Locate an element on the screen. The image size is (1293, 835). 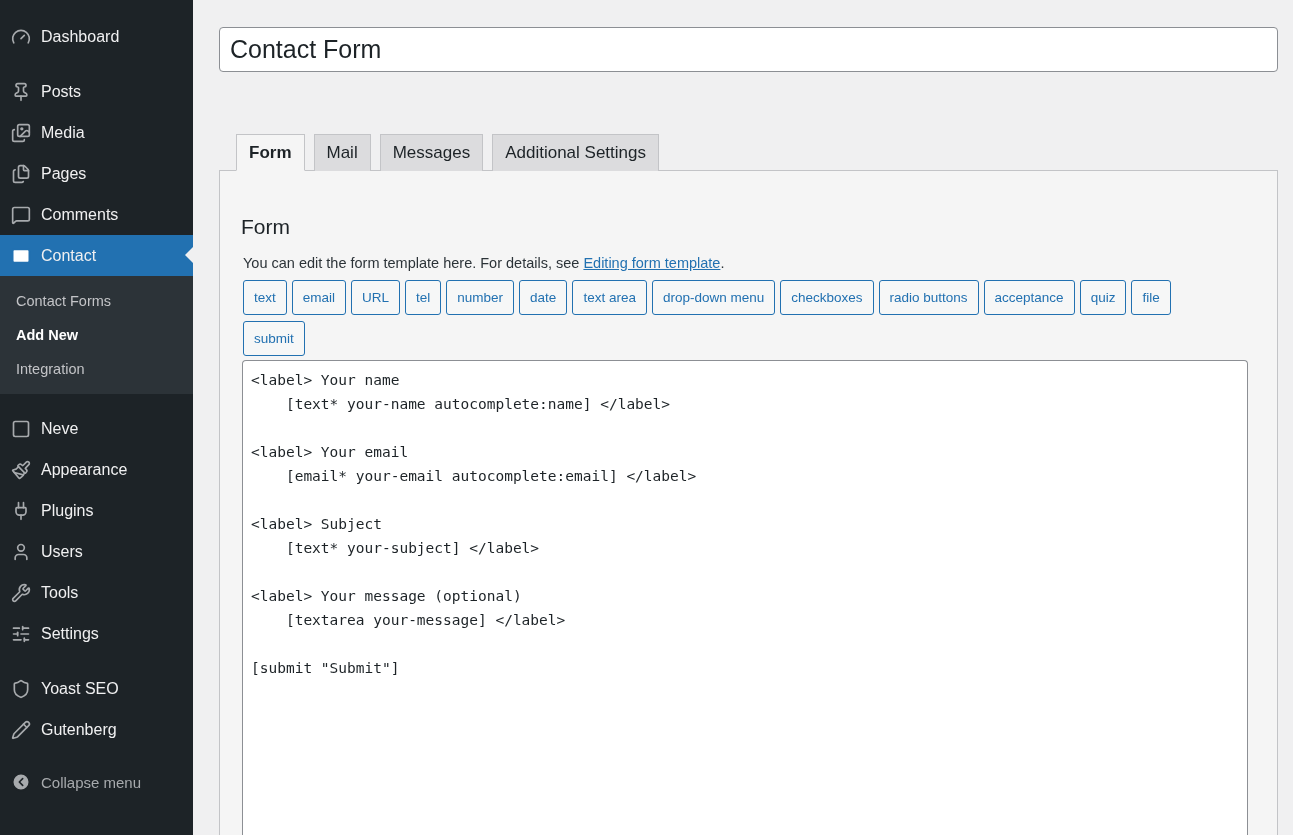
description-text: You can edit the form template here. For details, see Editing form template. is located at coordinates (484, 263).